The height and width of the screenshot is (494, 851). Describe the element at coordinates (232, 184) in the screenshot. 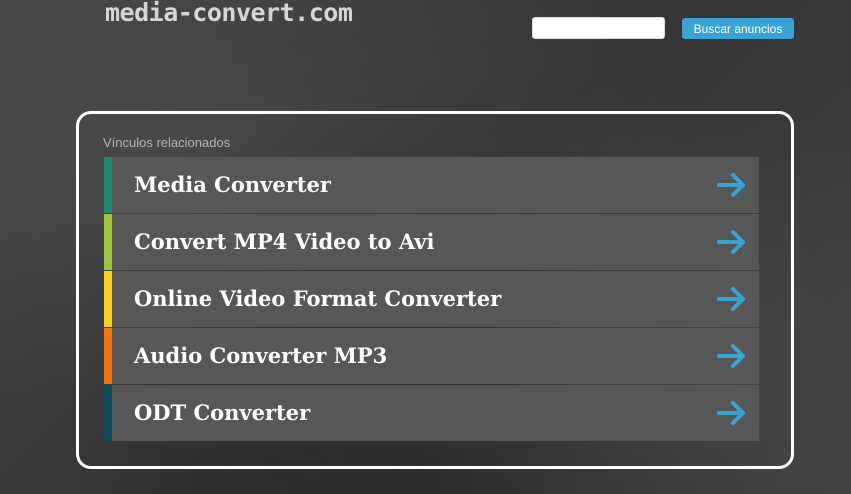

I see `related-link-label: Media Converter` at that location.